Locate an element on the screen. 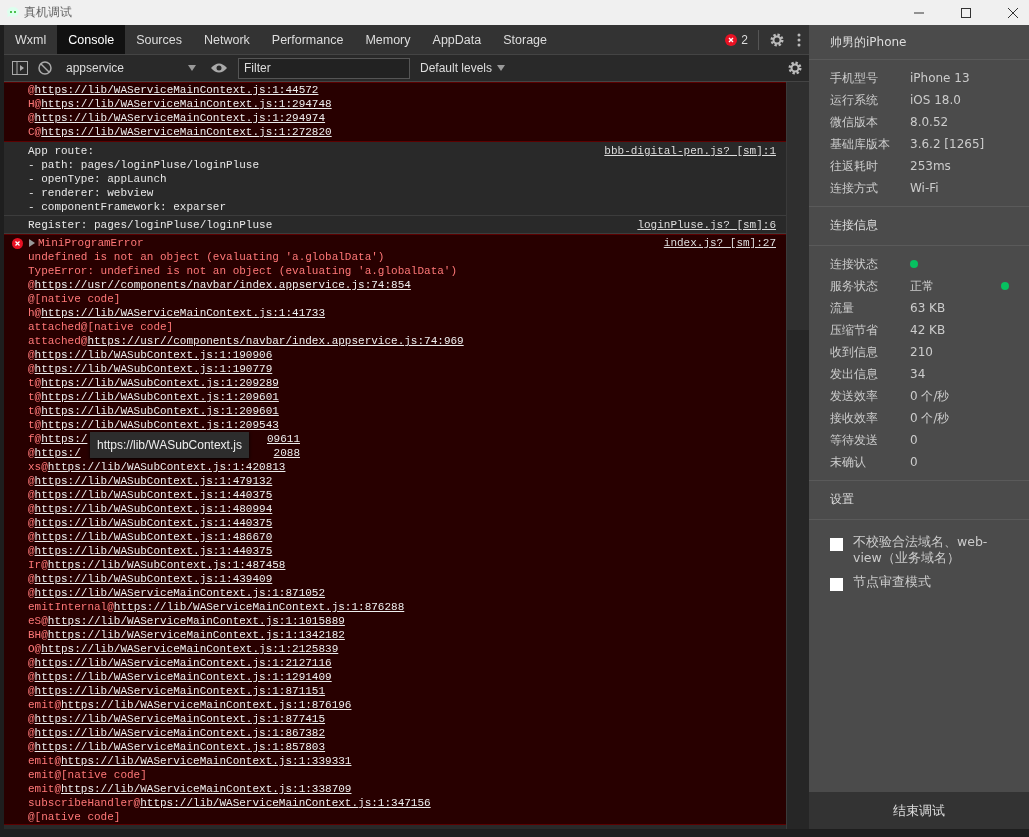 The width and height of the screenshot is (1029, 837). section-title: 设置 is located at coordinates (919, 500).